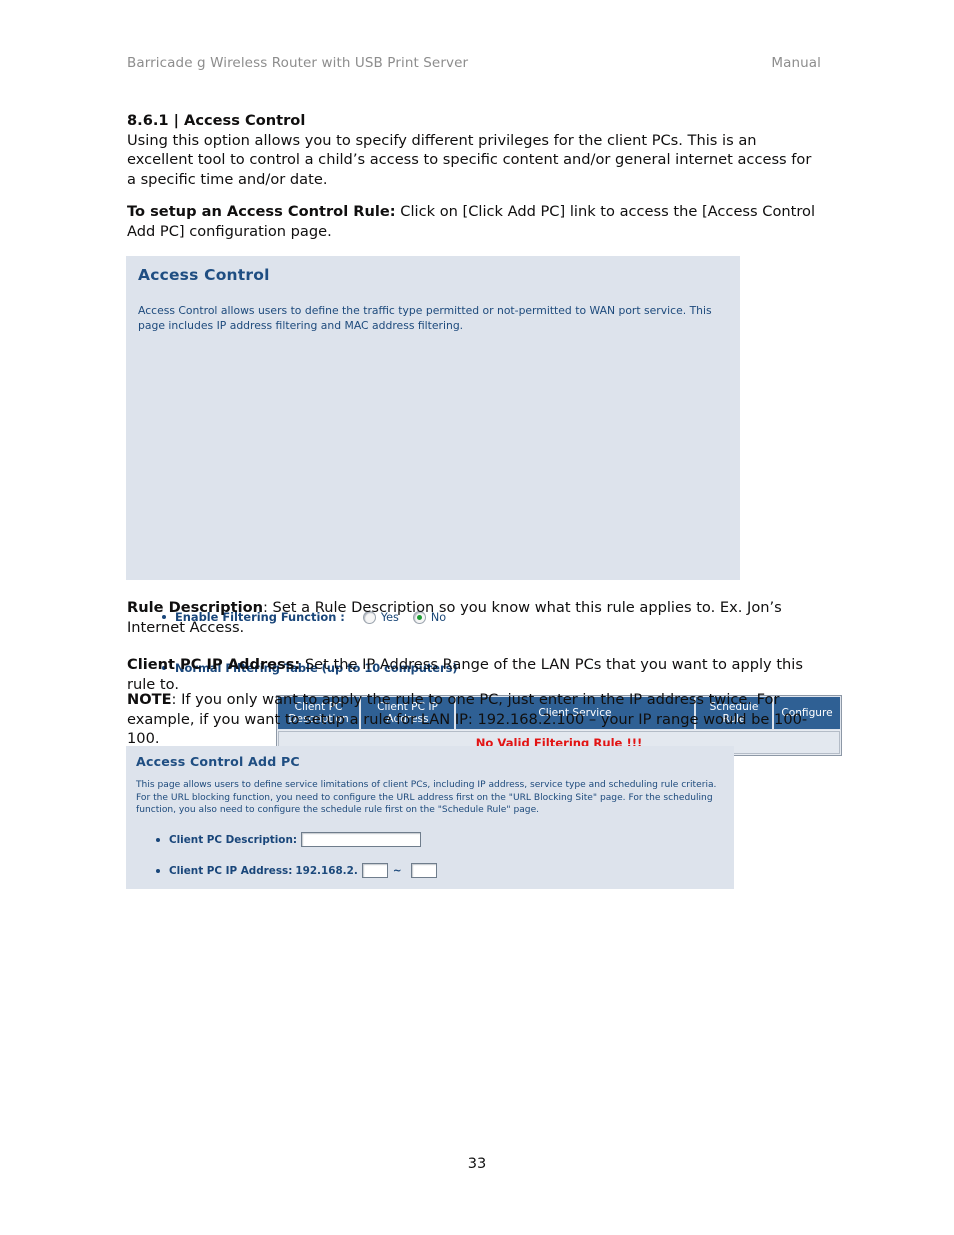 The width and height of the screenshot is (954, 1235). What do you see at coordinates (216, 120) in the screenshot?
I see `section-heading: 8.6.1 | Access Control` at bounding box center [216, 120].